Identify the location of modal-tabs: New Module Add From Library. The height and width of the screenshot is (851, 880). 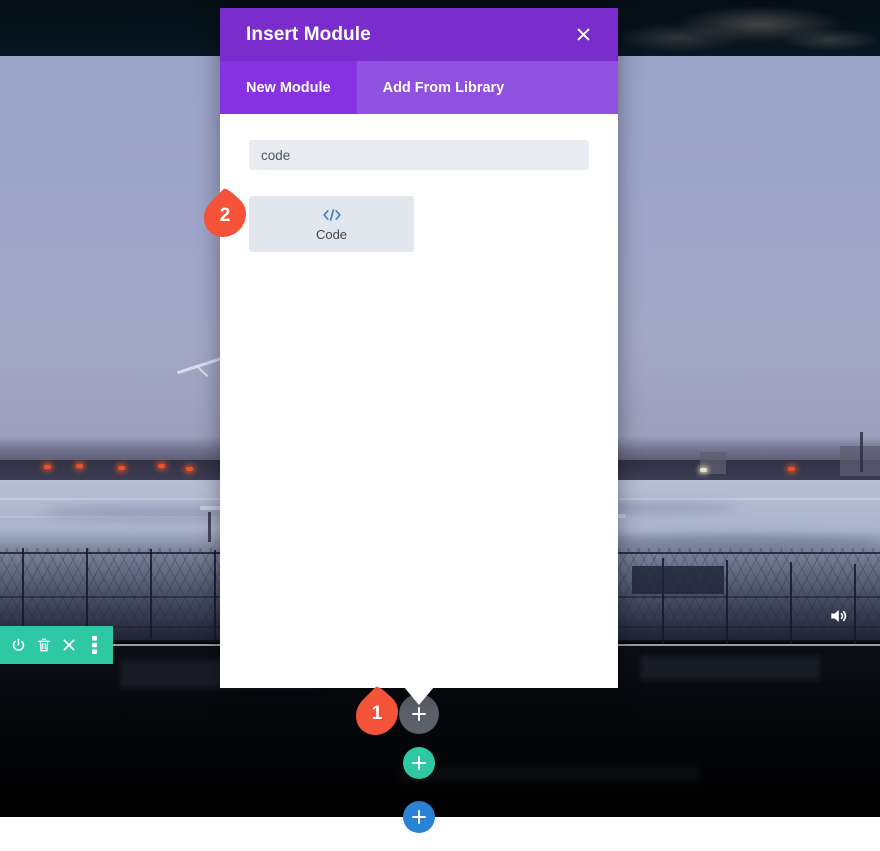
(419, 87).